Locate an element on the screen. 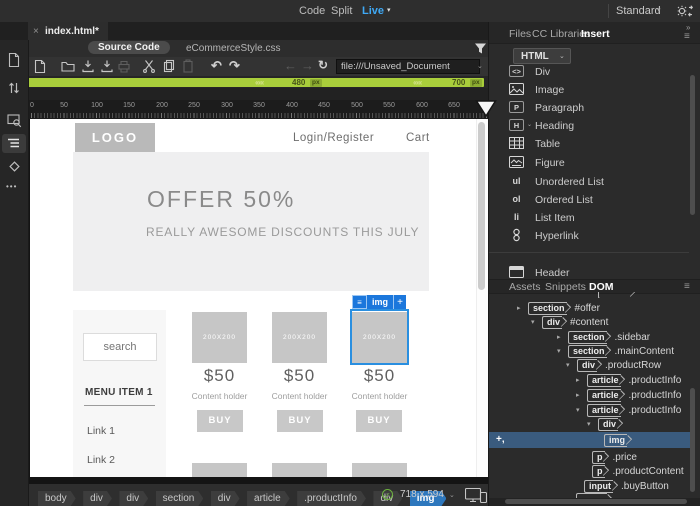  dom-row-section-offer: ▸ section #offer is located at coordinates (589, 308).